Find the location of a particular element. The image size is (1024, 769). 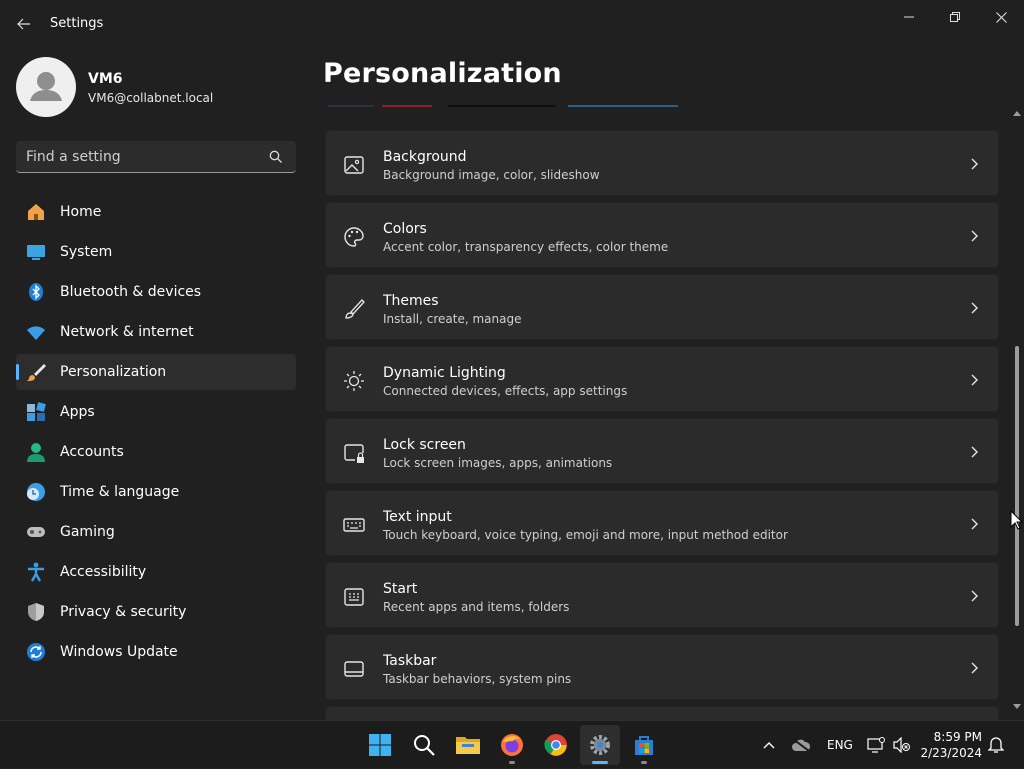

search-icon is located at coordinates (275, 156).